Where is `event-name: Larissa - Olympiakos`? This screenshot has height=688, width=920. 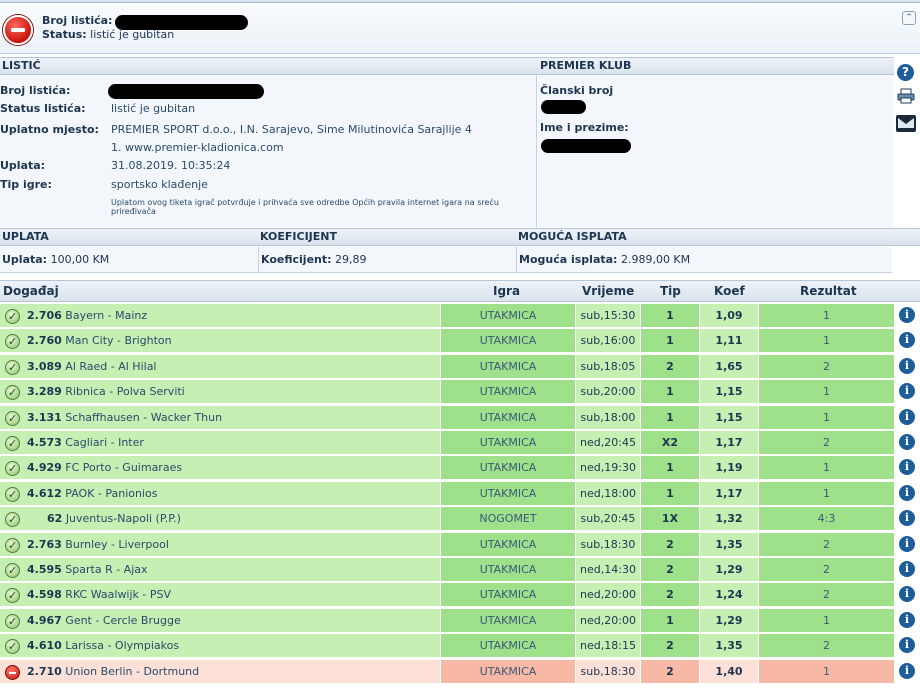
event-name: Larissa - Olympiakos is located at coordinates (122, 646).